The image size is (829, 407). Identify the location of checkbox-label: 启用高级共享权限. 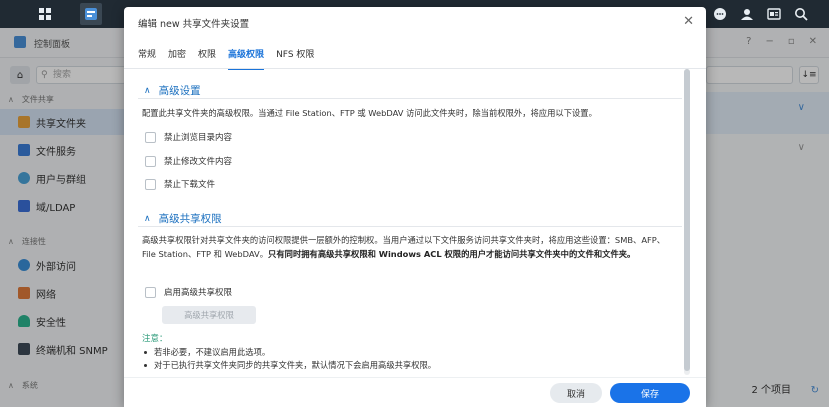
(198, 293).